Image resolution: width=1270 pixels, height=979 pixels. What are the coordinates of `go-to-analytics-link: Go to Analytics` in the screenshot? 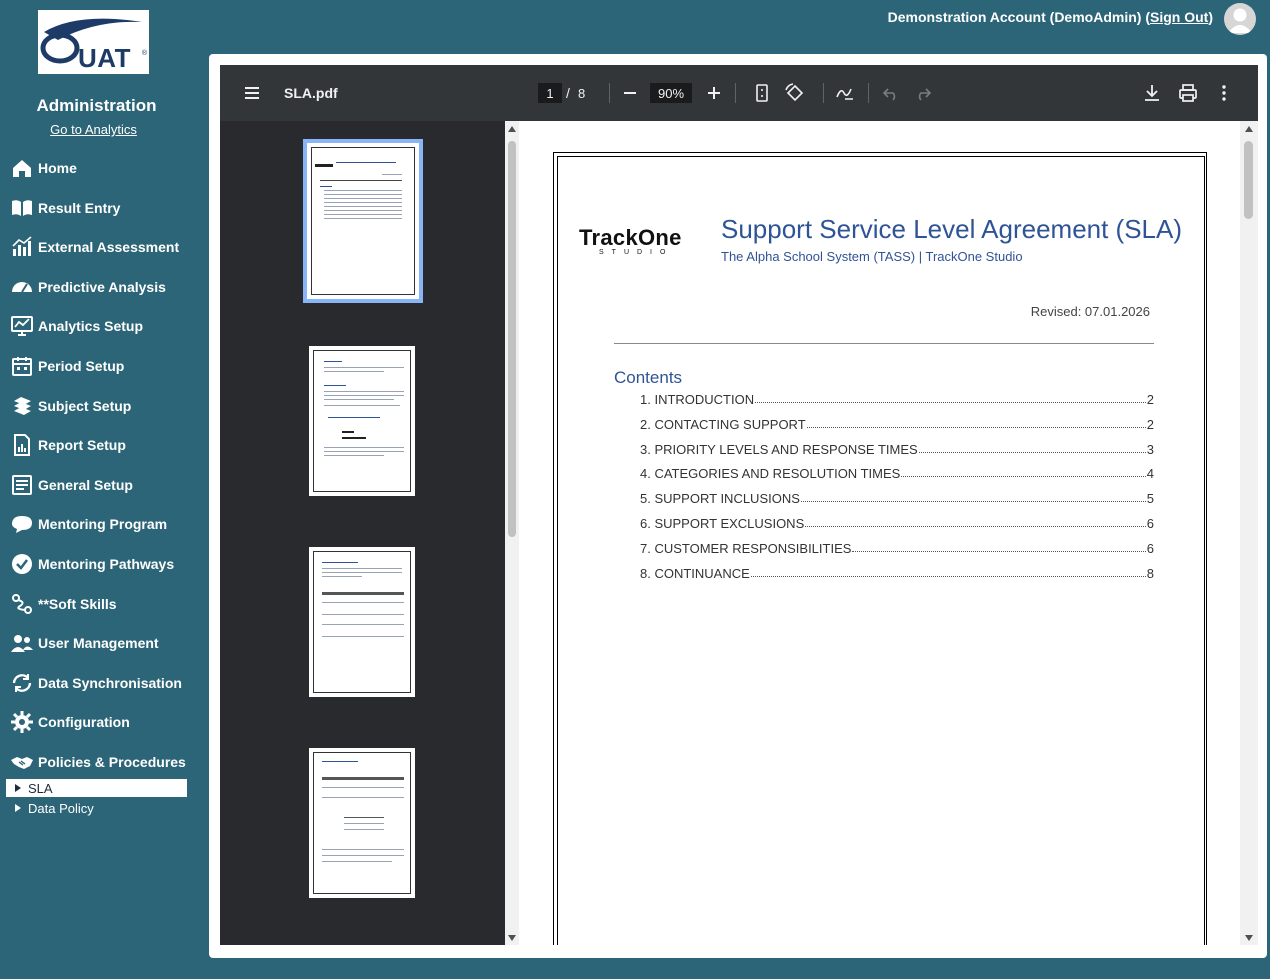 It's located at (93, 129).